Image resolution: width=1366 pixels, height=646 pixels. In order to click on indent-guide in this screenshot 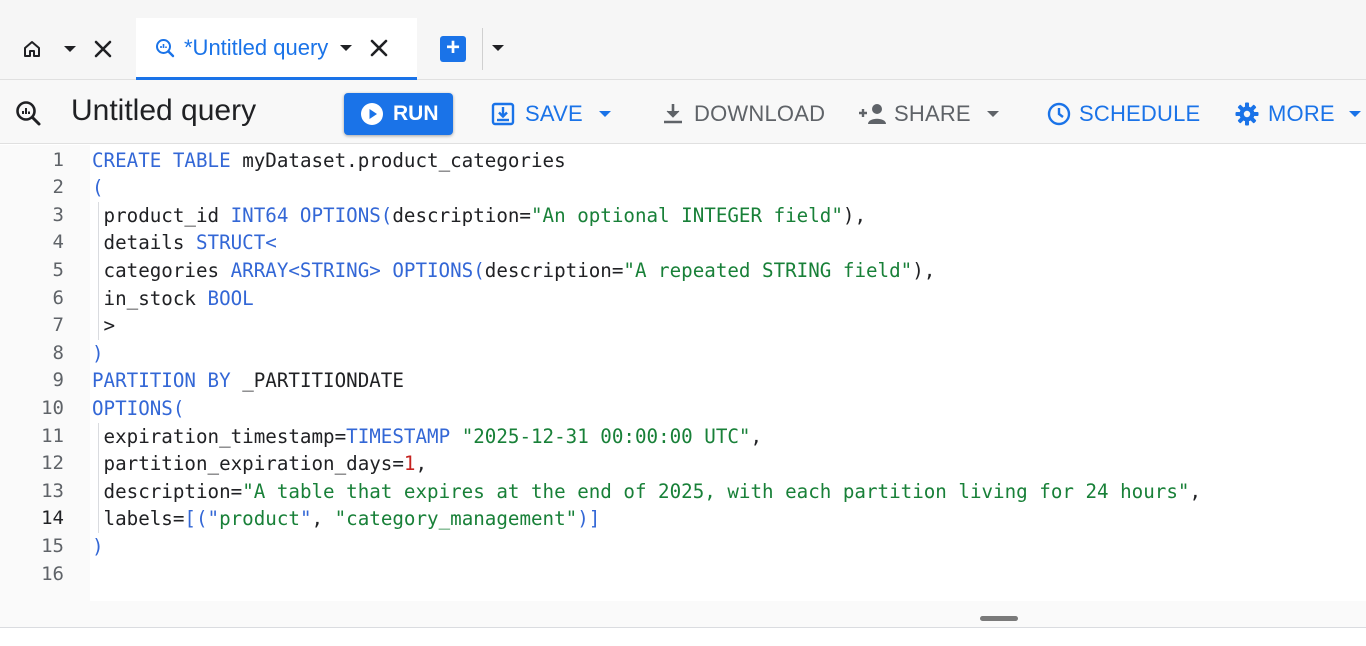, I will do `click(98, 477)`.